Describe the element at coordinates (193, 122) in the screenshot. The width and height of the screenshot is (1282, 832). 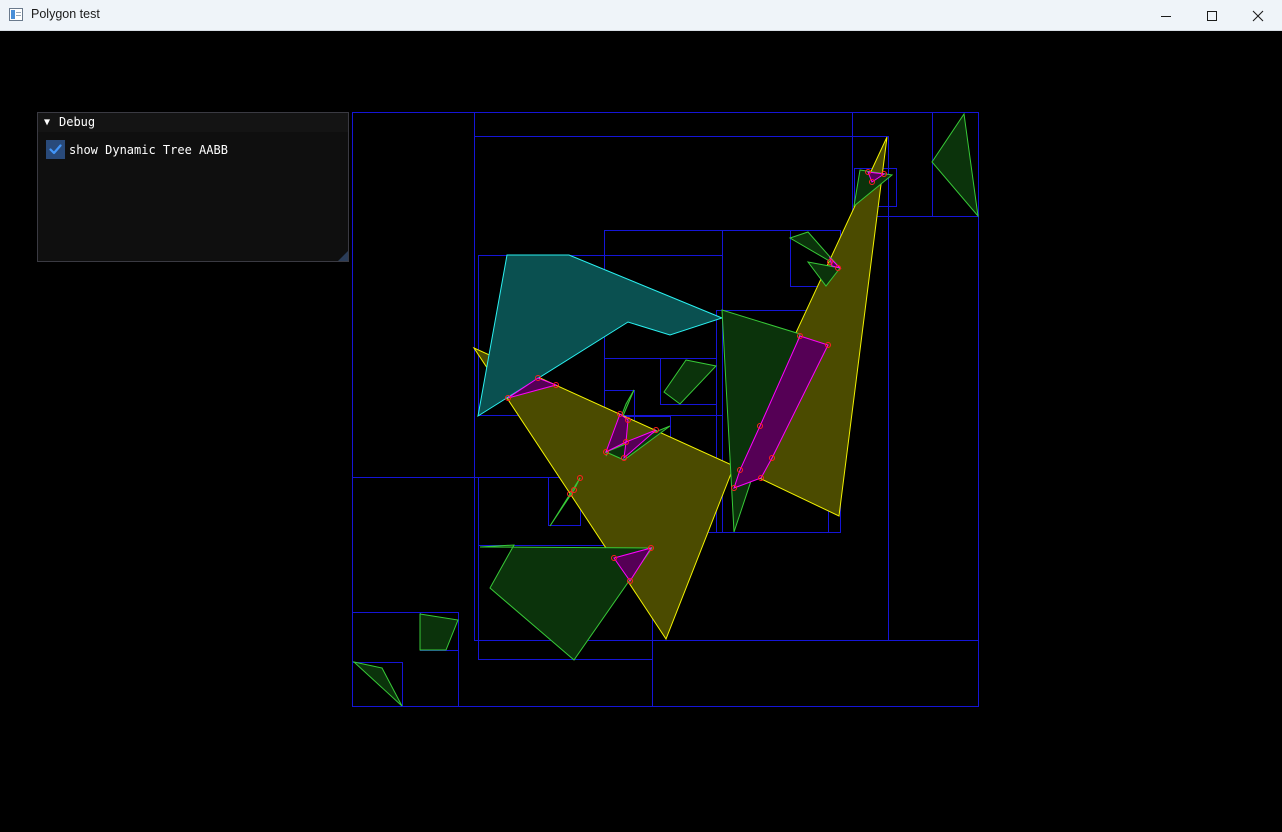
I see `debug-panel-header: ▼ Debug` at that location.